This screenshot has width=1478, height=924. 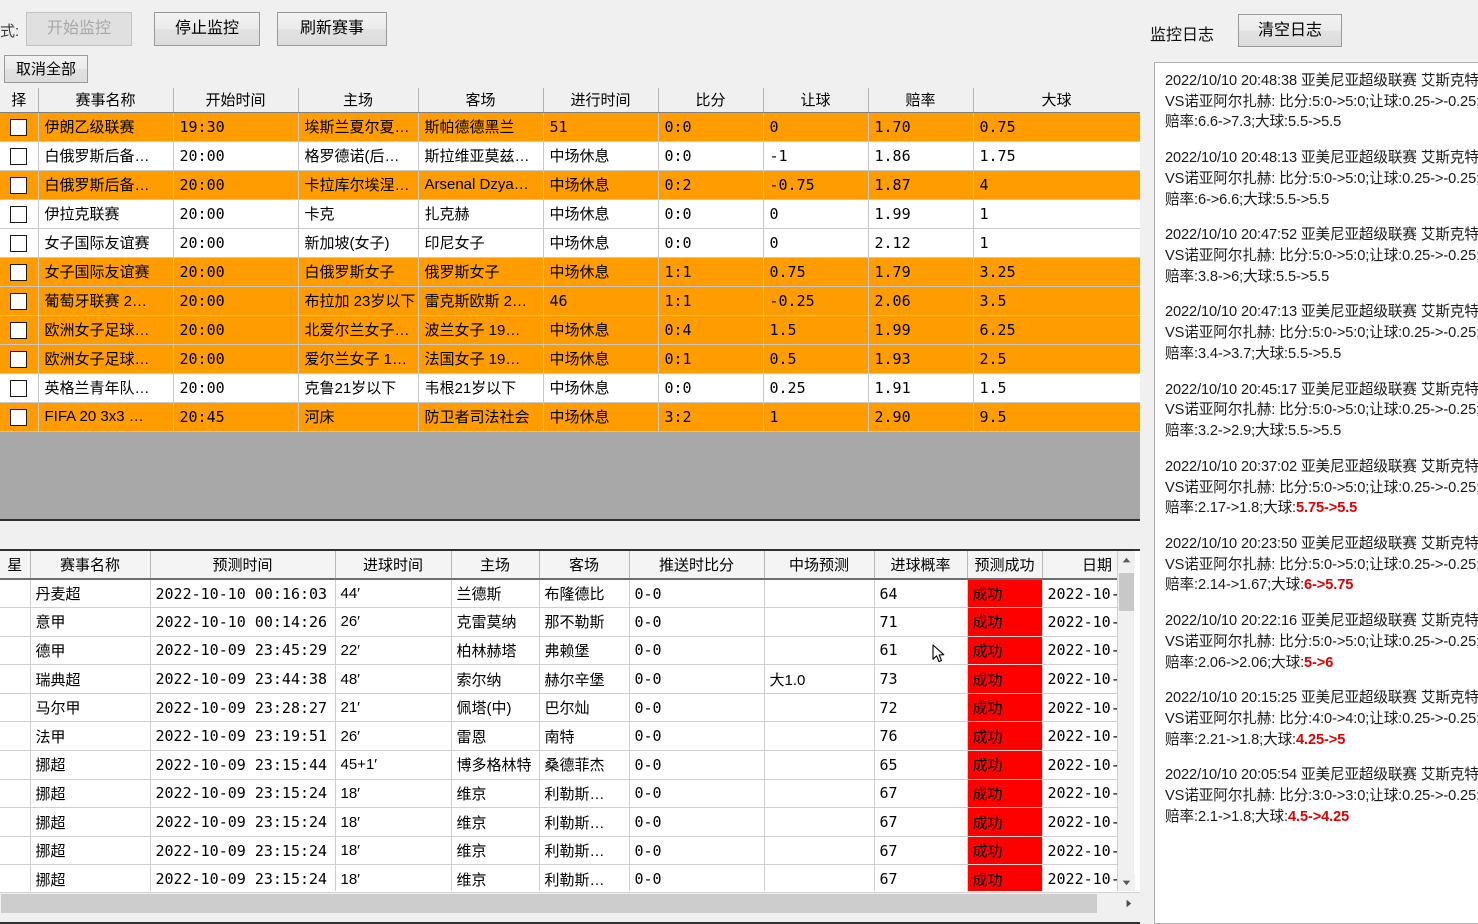 I want to click on column-header-2: 预测时间, so click(x=243, y=565).